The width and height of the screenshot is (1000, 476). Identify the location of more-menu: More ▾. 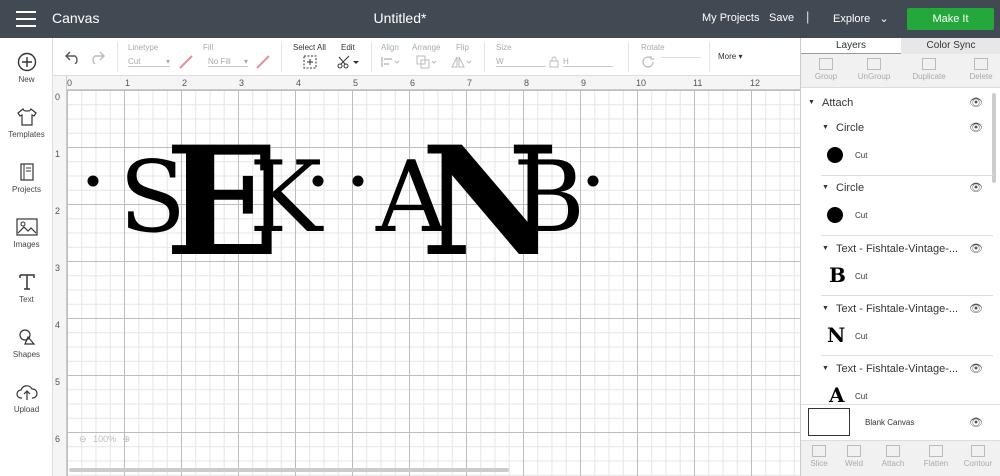
(730, 56).